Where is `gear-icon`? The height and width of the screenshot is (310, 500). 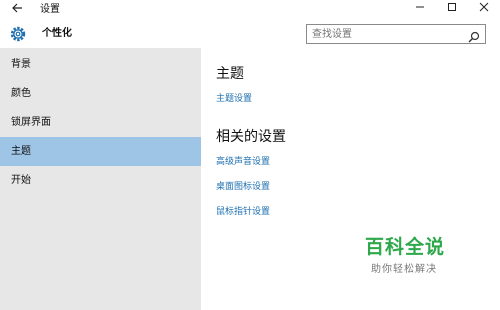 gear-icon is located at coordinates (18, 34).